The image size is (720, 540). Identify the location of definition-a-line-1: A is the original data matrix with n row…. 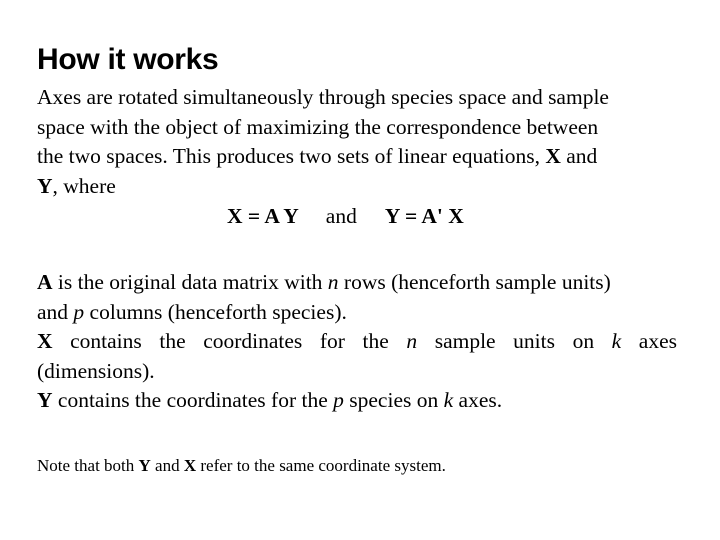
(357, 283).